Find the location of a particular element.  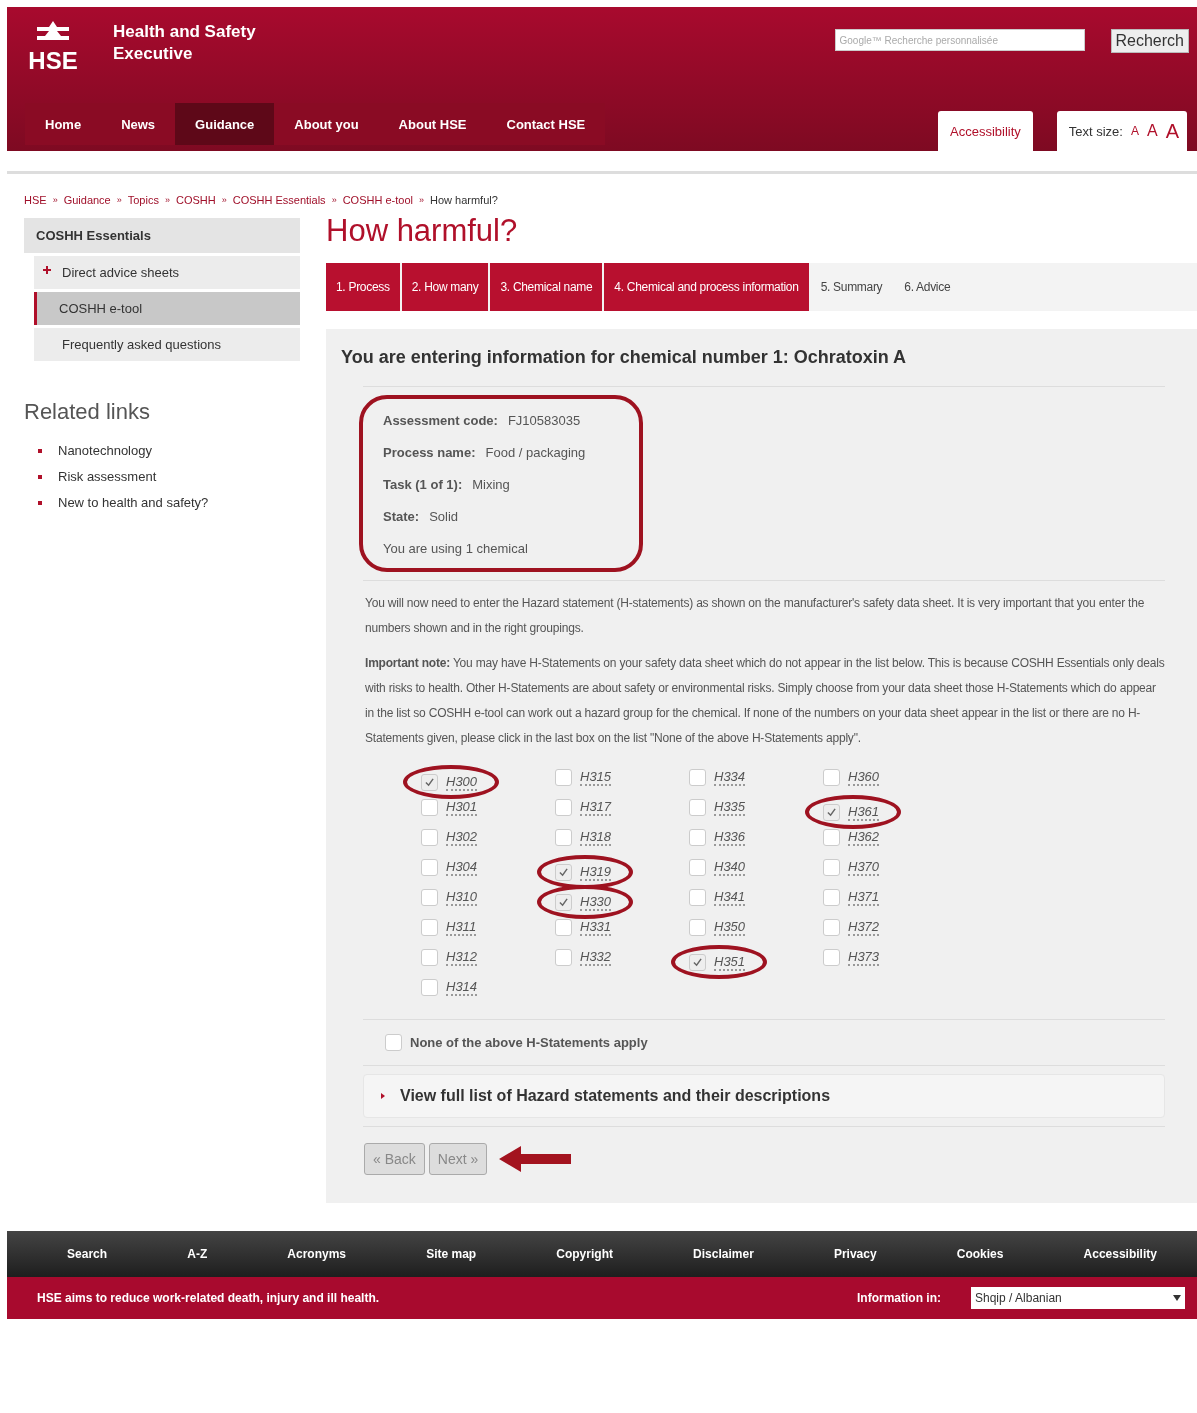

panel-heading: You are entering information for chemical number 1: Ochratoxin A is located at coordinates (624, 357).